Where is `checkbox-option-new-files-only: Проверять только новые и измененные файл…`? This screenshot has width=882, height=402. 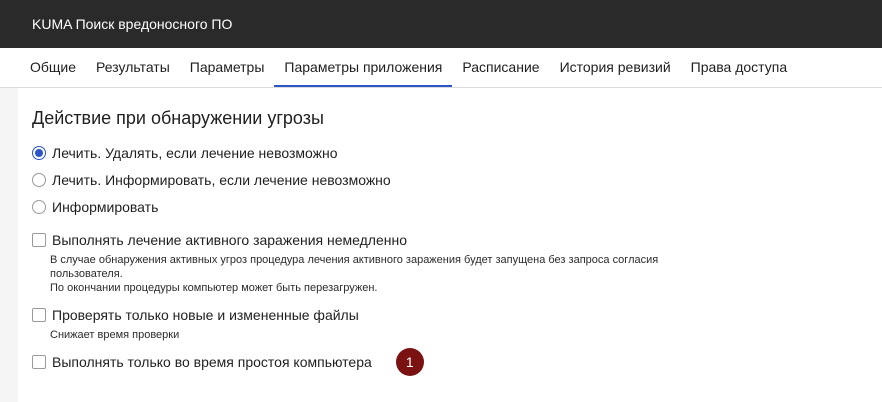
checkbox-option-new-files-only: Проверять только новые и измененные файл… is located at coordinates (457, 314).